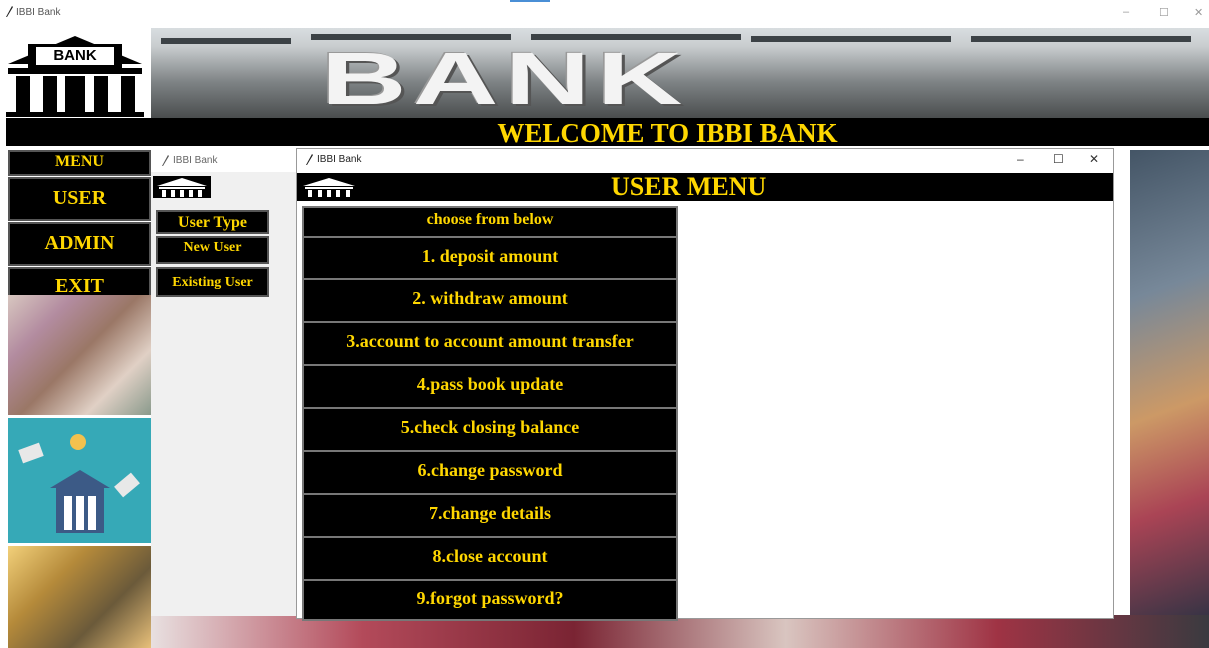 This screenshot has height=648, width=1209. I want to click on withdraw-amount-button: 2. withdraw amount, so click(490, 300).